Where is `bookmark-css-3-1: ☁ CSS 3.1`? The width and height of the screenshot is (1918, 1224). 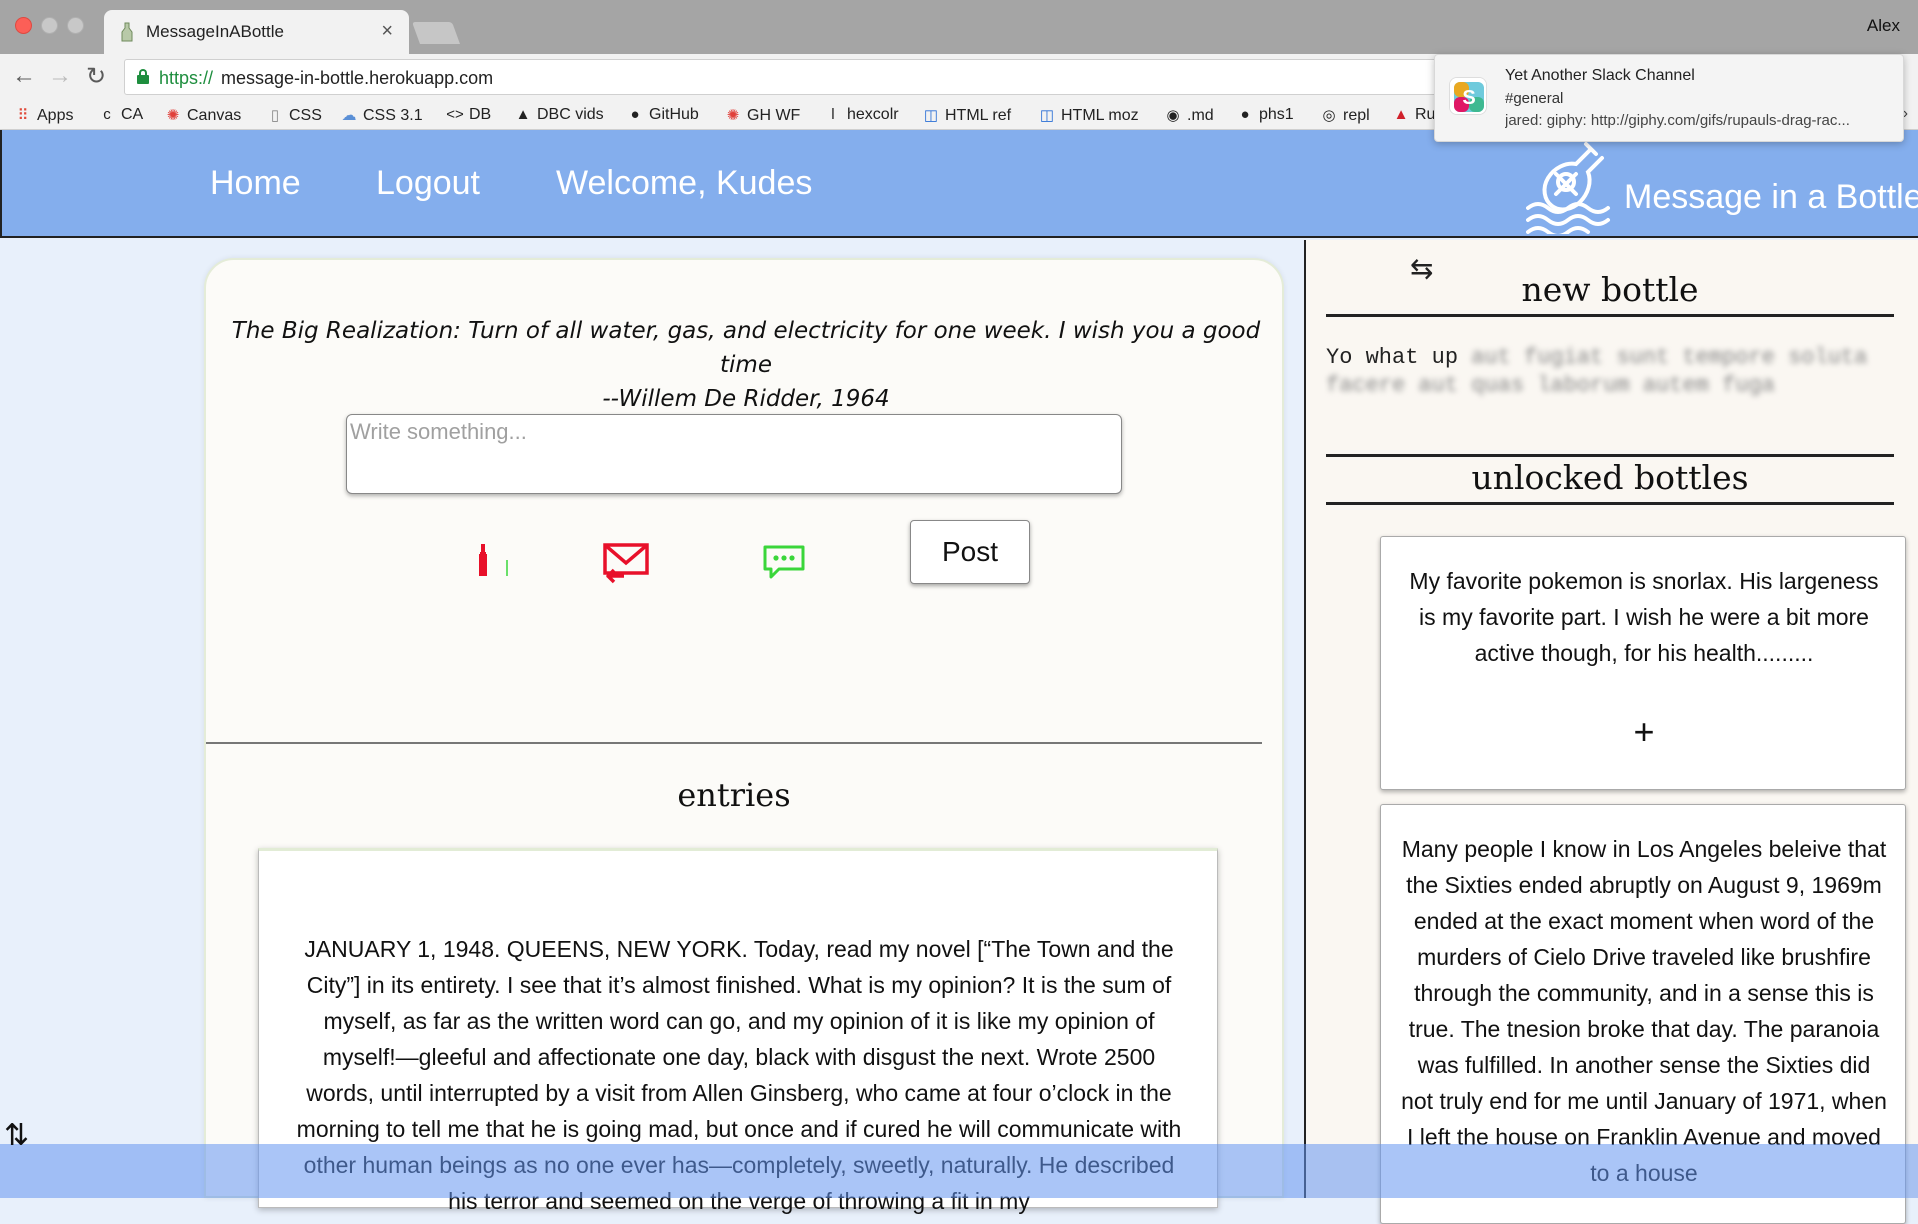 bookmark-css-3-1: ☁ CSS 3.1 is located at coordinates (381, 115).